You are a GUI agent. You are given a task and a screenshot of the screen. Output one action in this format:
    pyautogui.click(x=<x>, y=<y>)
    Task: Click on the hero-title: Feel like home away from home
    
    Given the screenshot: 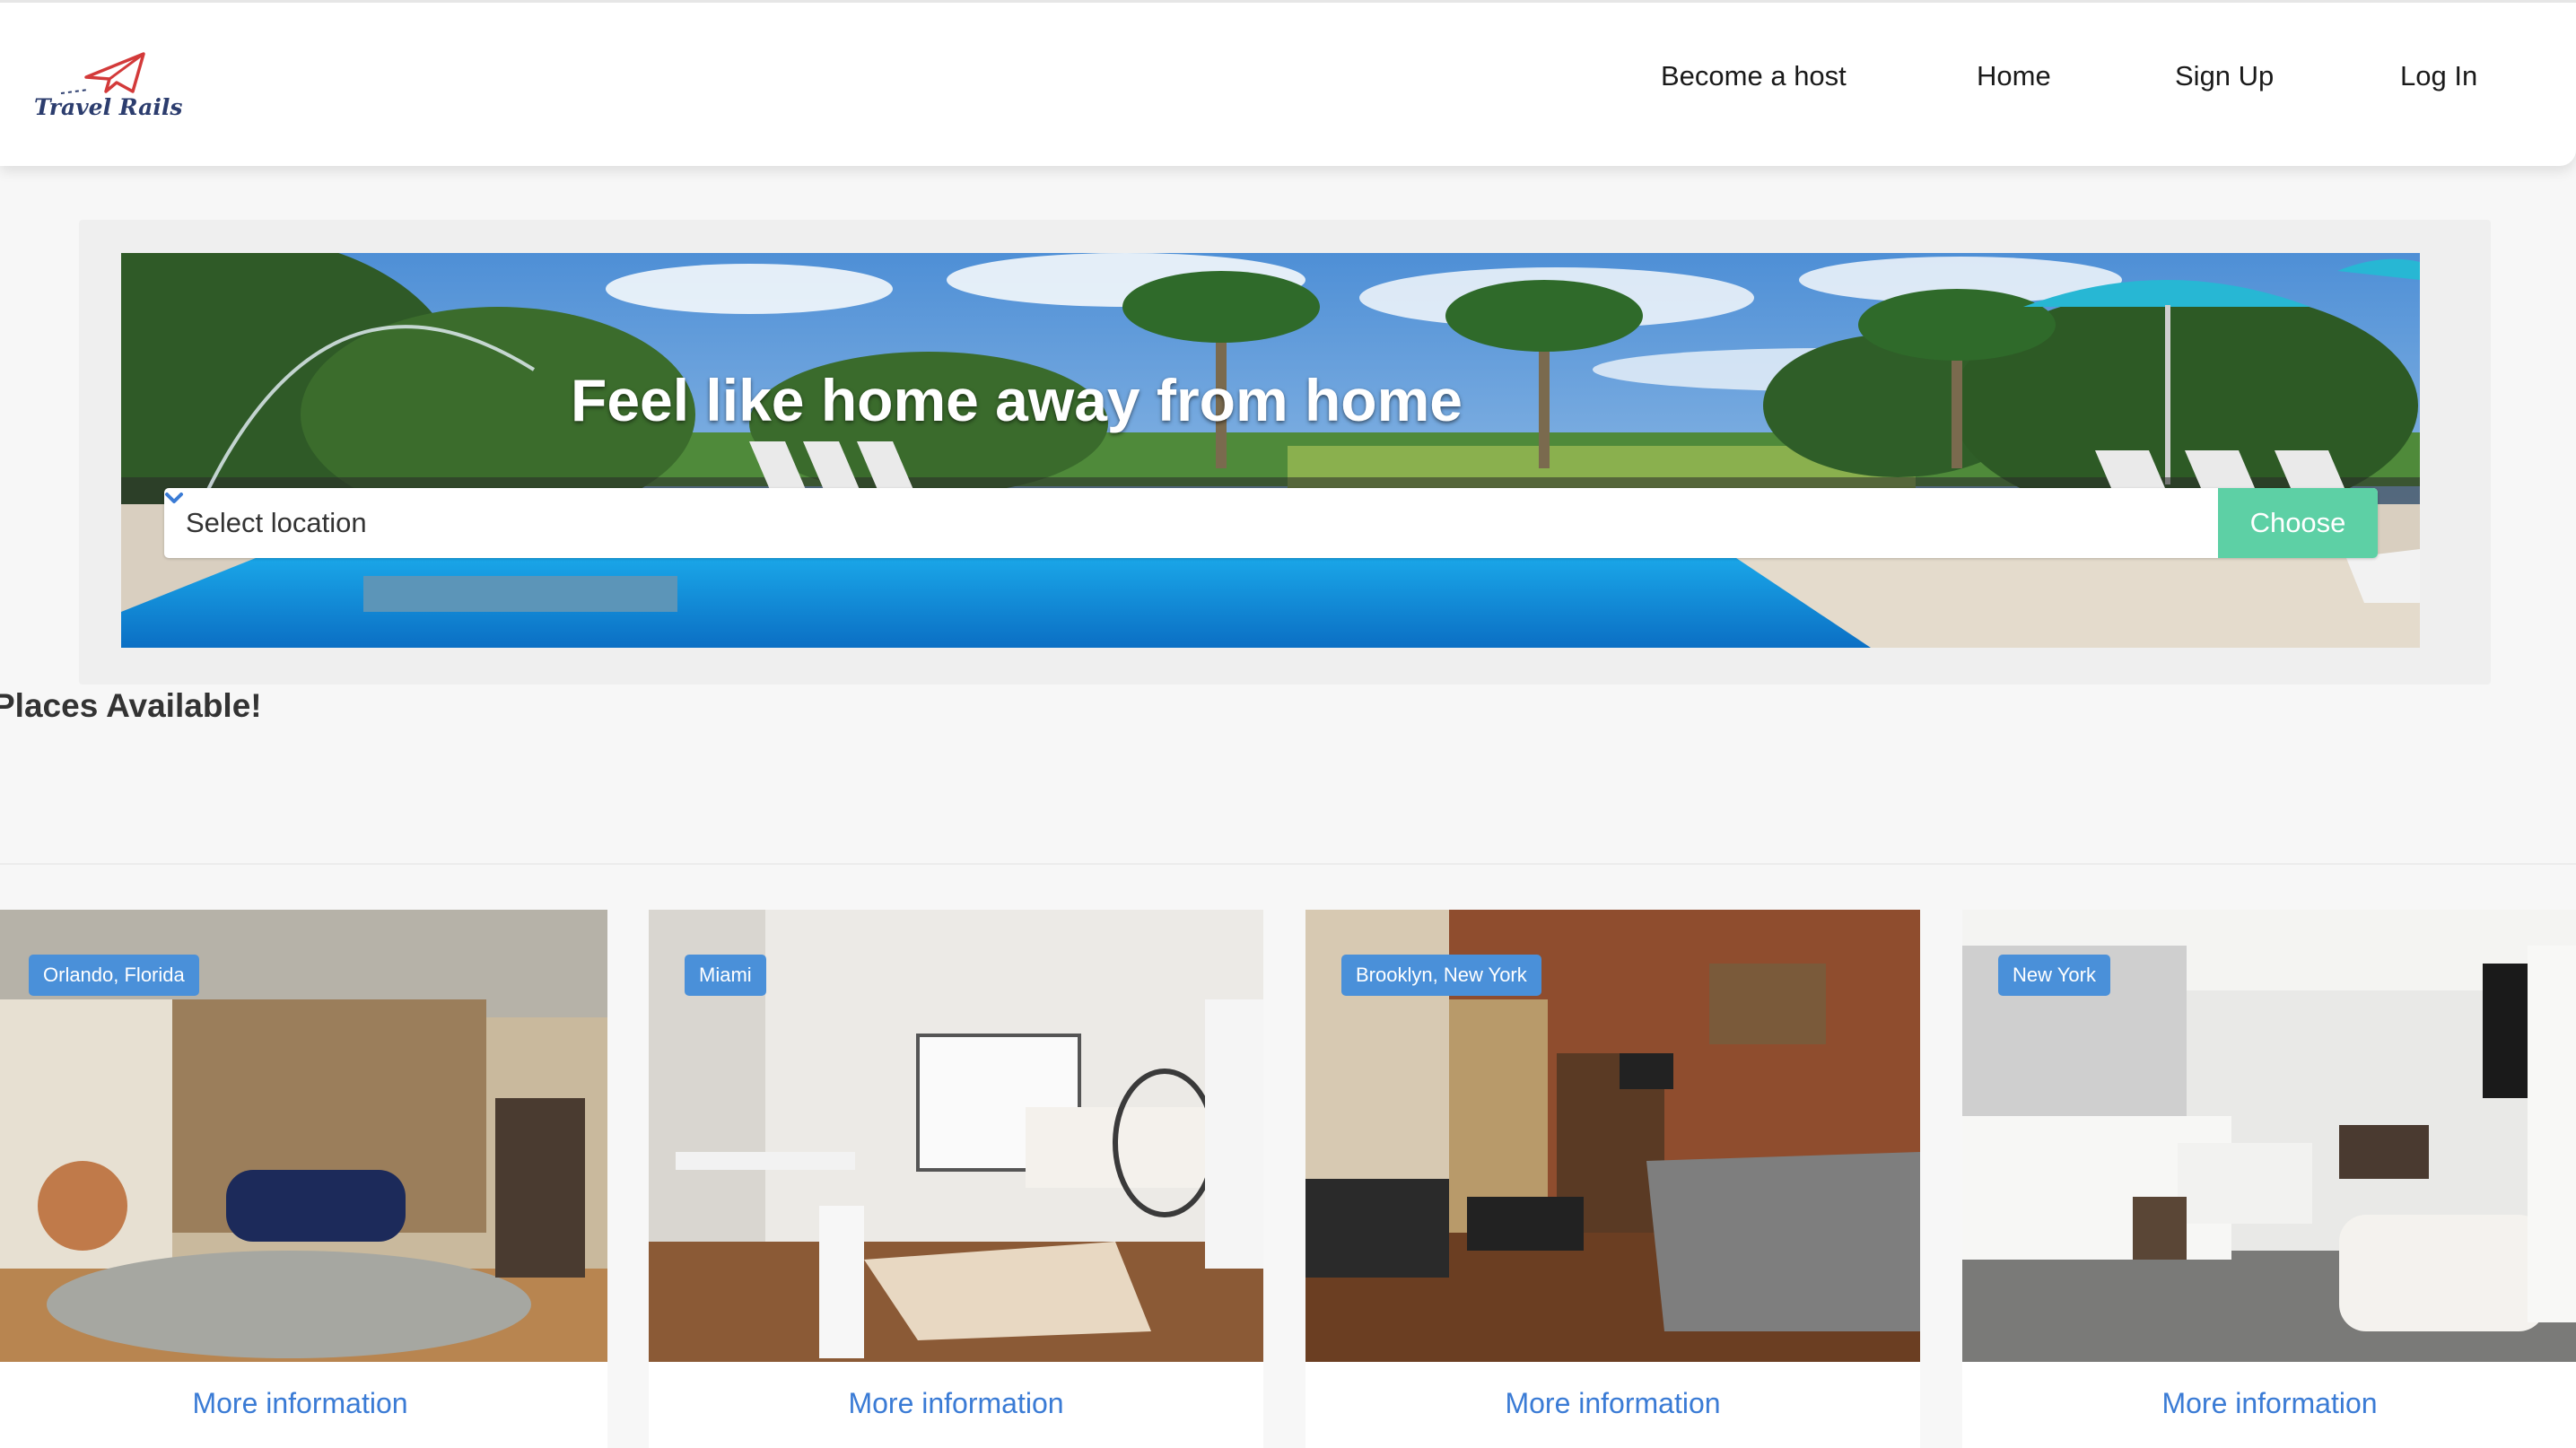 What is the action you would take?
    pyautogui.click(x=1017, y=400)
    